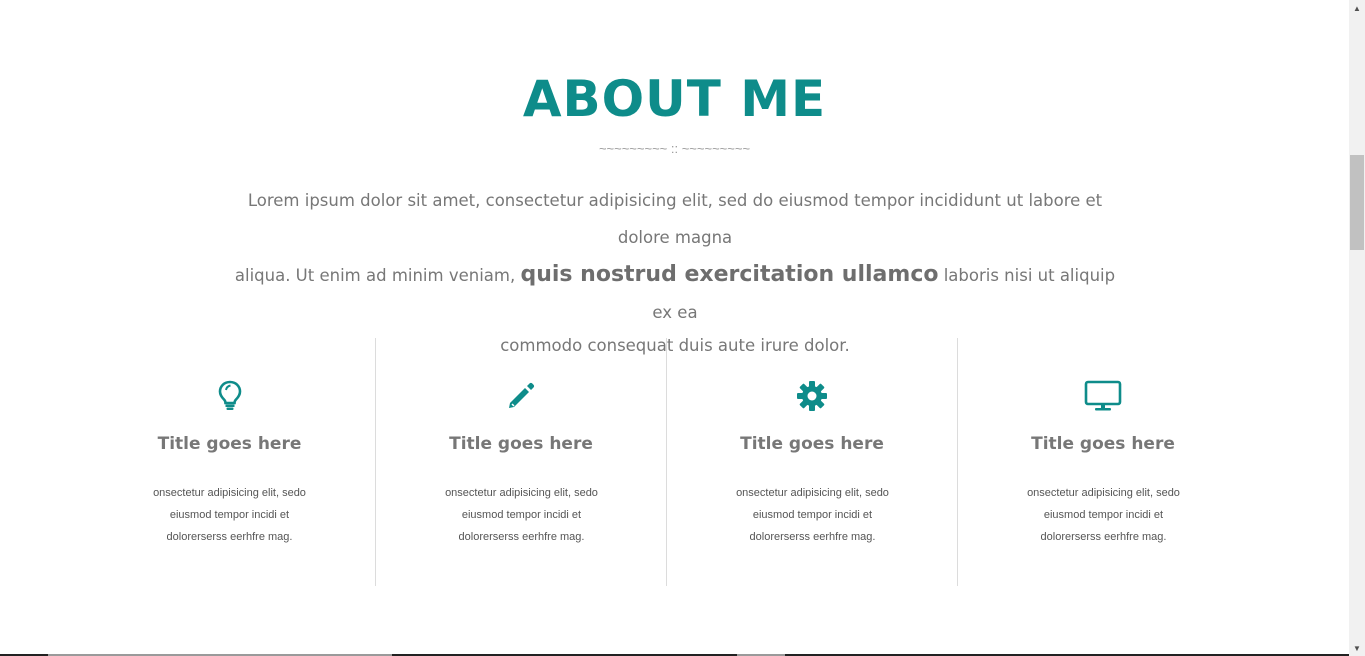 The width and height of the screenshot is (1365, 656). What do you see at coordinates (377, 275) in the screenshot?
I see `intro-line-2-start: aliqua. Ut enim ad minim veniam,` at bounding box center [377, 275].